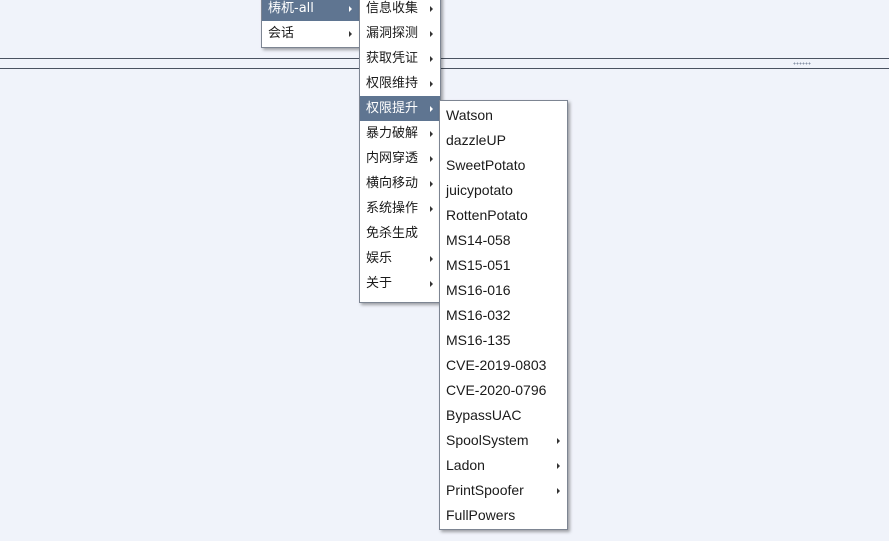 Image resolution: width=889 pixels, height=541 pixels. I want to click on menu-item-label: 暴力破解, so click(392, 133).